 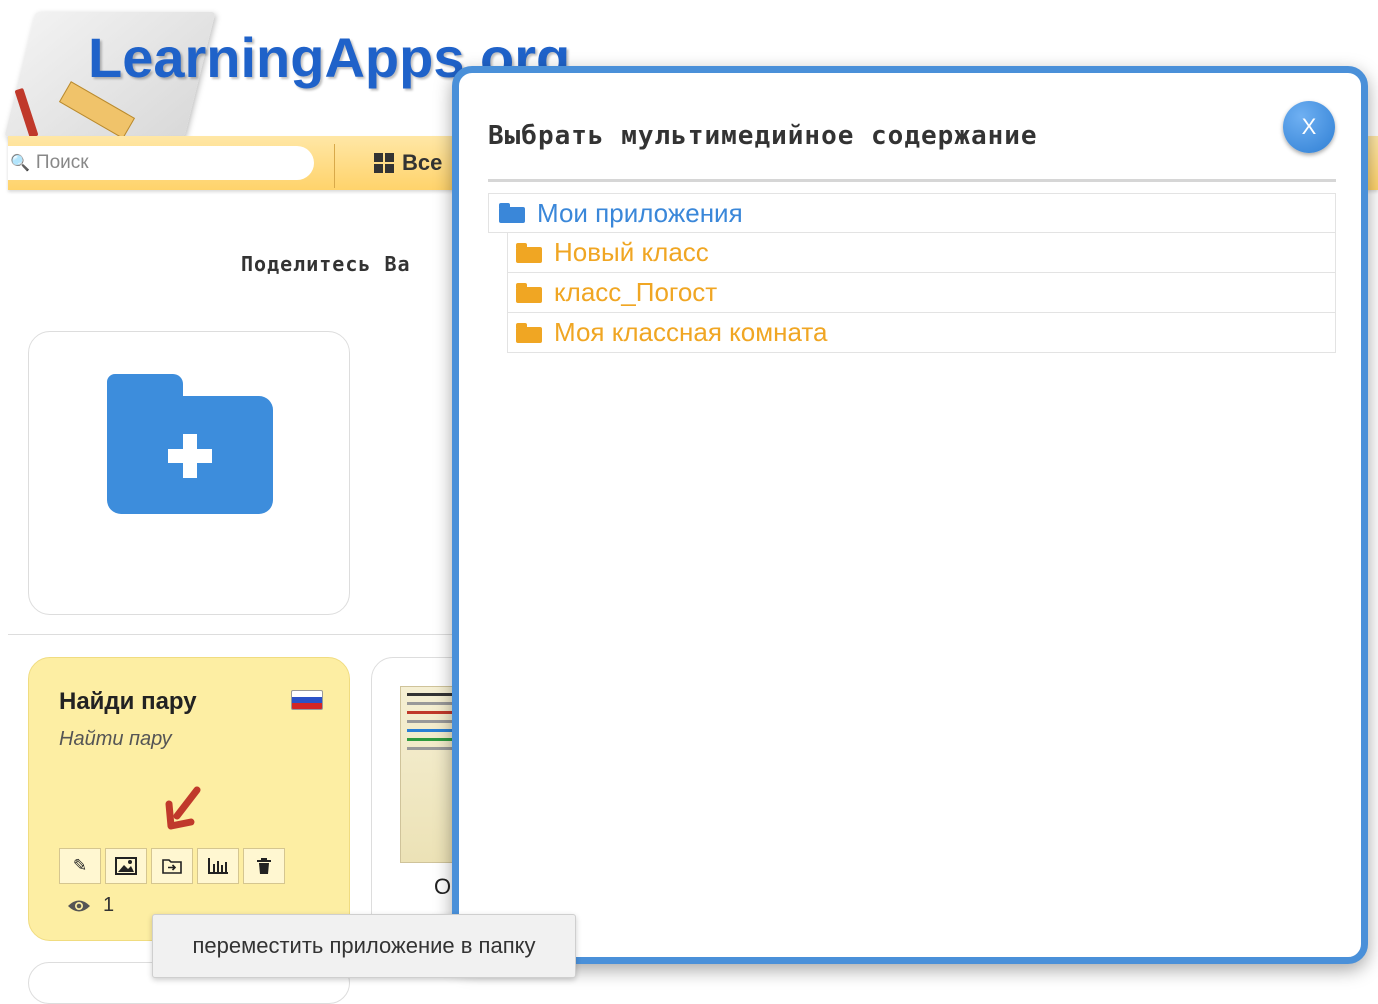 I want to click on image-icon, so click(x=126, y=866).